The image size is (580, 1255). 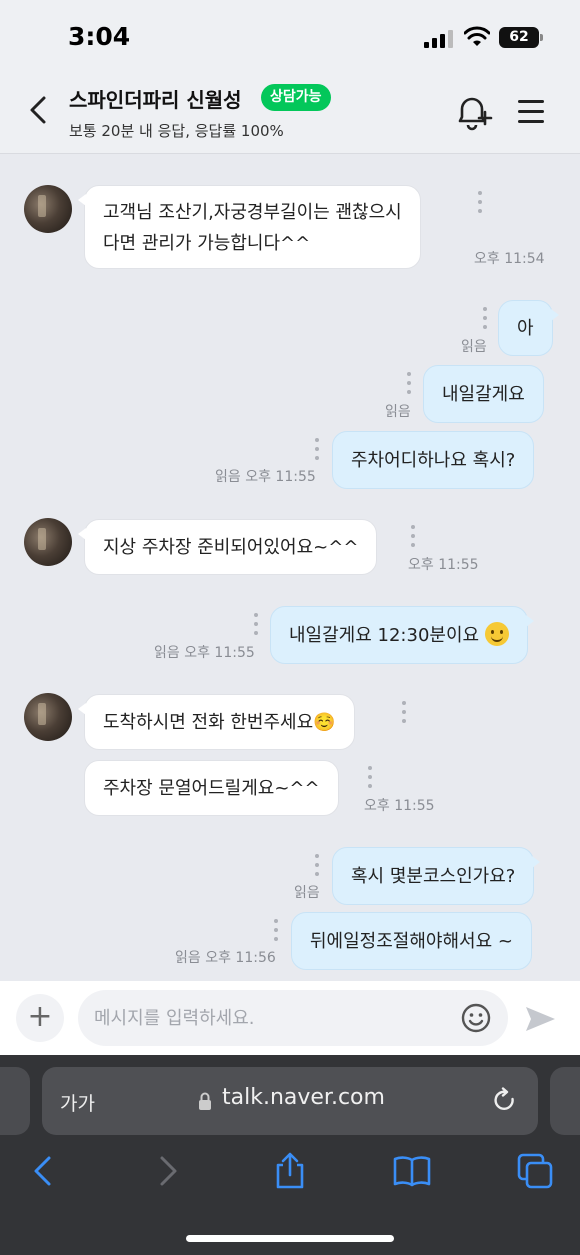 What do you see at coordinates (412, 1171) in the screenshot?
I see `bookmarks-icon` at bounding box center [412, 1171].